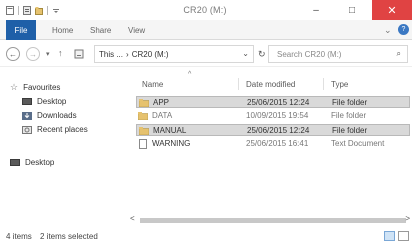 Image resolution: width=412 pixels, height=244 pixels. I want to click on properties-icon, so click(27, 10).